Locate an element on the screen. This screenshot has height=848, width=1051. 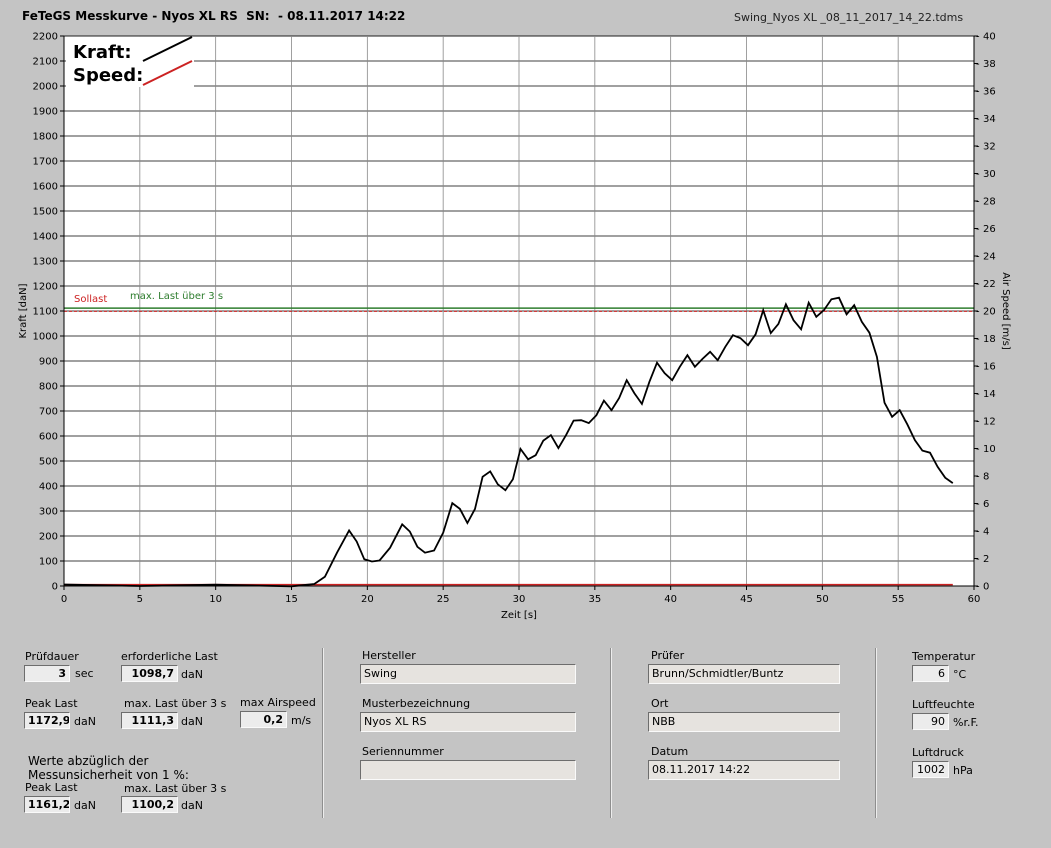
y2-tick-label: 18 is located at coordinates (989, 339).